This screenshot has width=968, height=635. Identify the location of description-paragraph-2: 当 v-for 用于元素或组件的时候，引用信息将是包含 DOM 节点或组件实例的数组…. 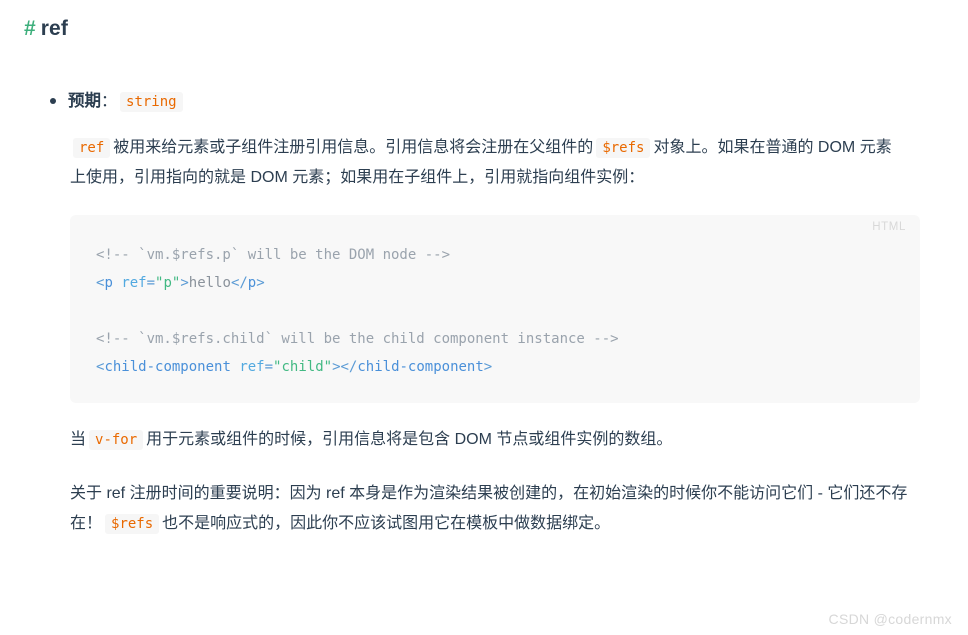
(488, 440).